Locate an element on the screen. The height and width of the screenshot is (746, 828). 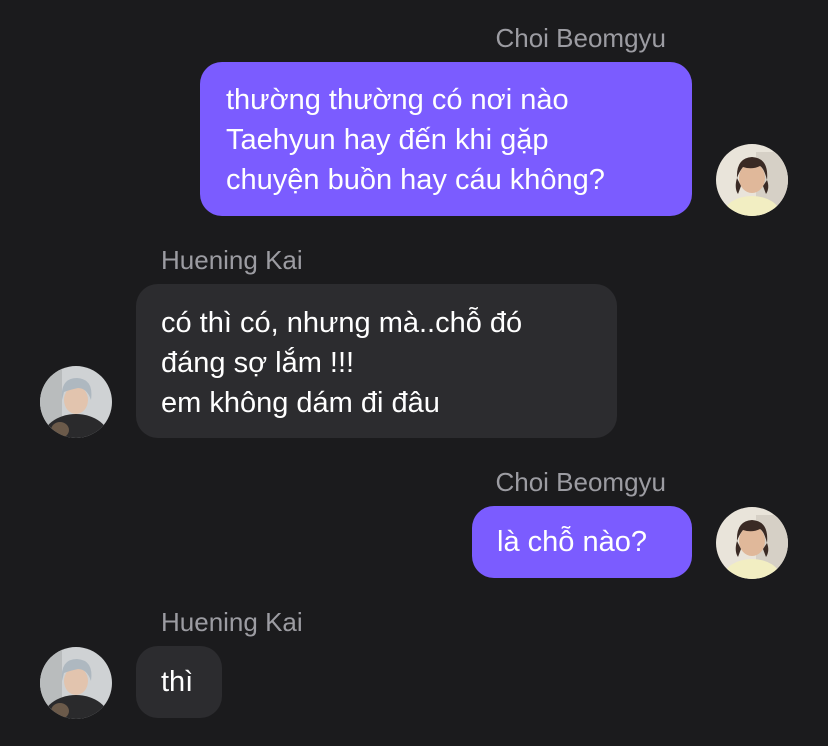
message-line: Taehyun hay đến khi gặp is located at coordinates (387, 140).